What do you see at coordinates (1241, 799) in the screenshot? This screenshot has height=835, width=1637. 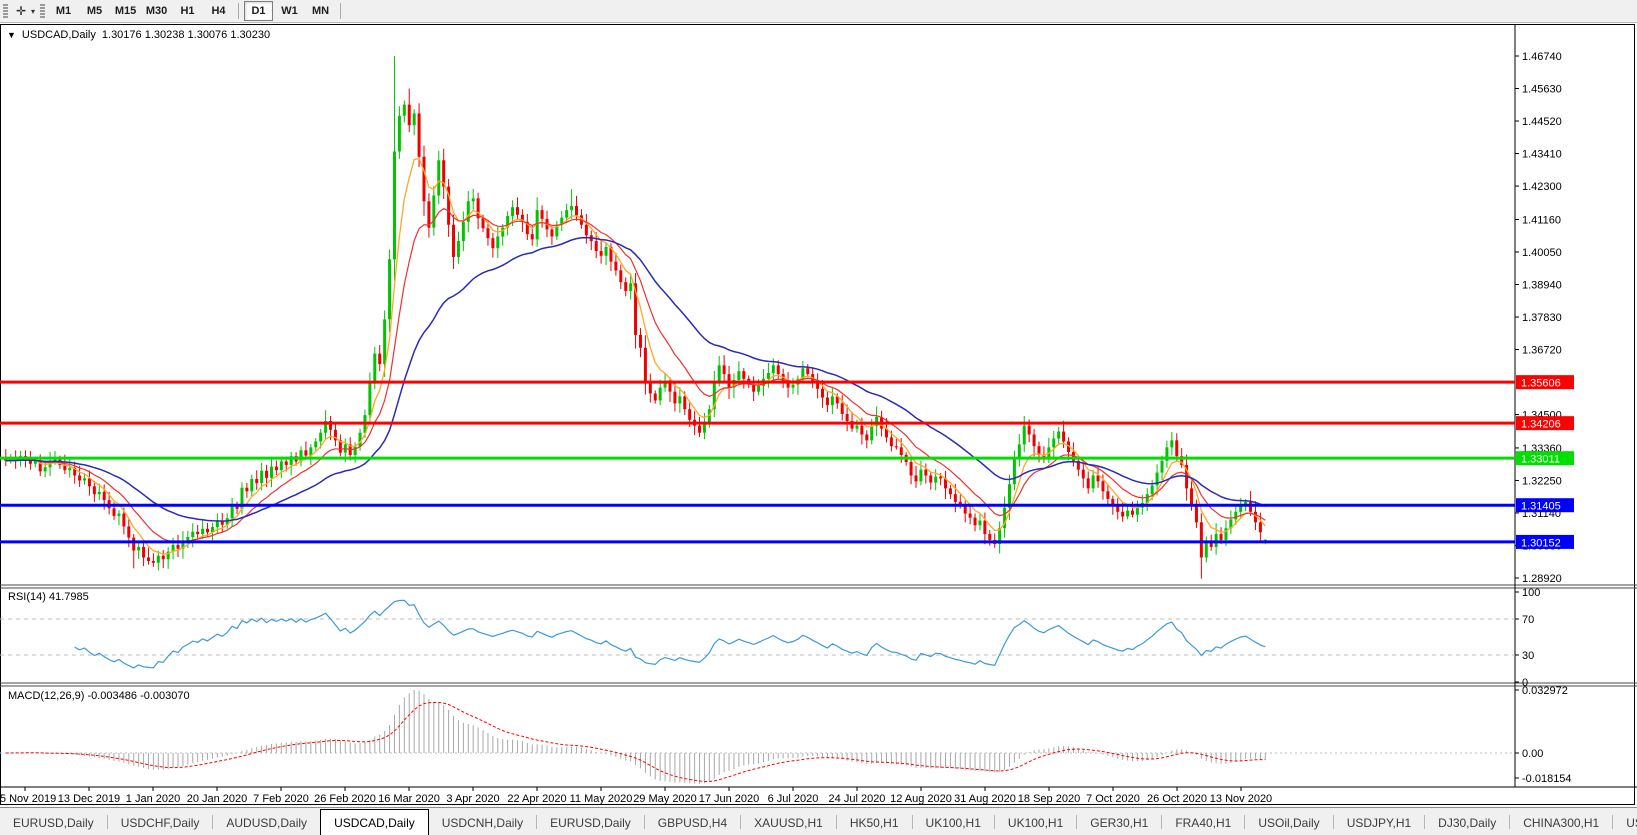 I see `svg-text: 13 Nov 2020` at bounding box center [1241, 799].